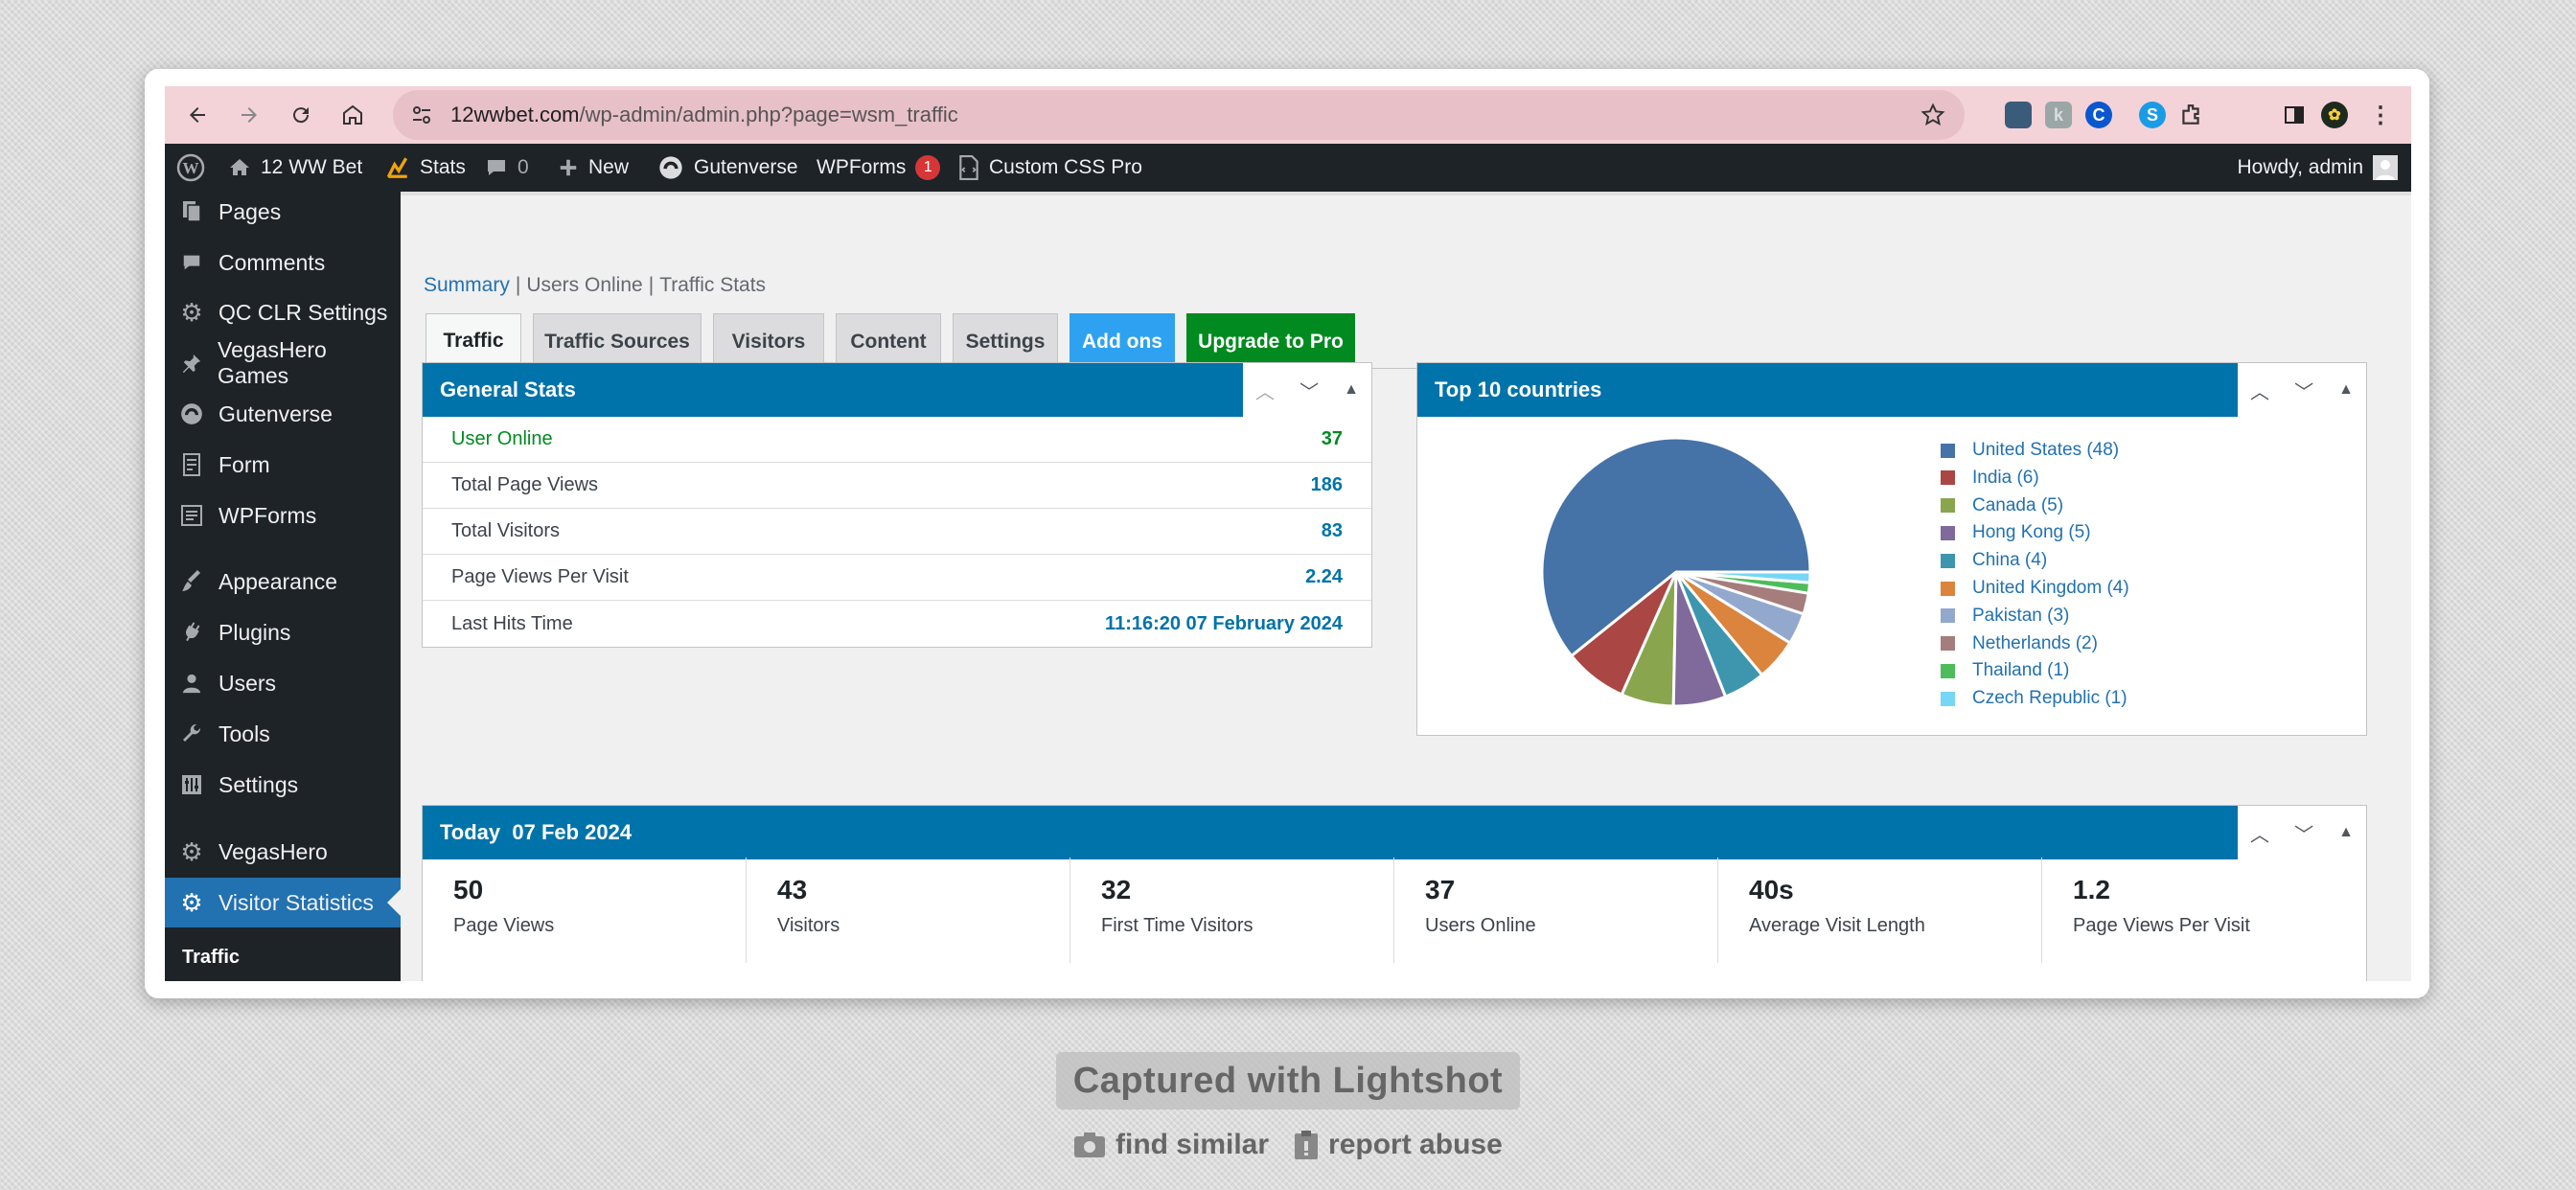 Image resolution: width=2576 pixels, height=1190 pixels. Describe the element at coordinates (283, 363) in the screenshot. I see `sidebar-item-vegashero-games: VegasHero Games` at that location.